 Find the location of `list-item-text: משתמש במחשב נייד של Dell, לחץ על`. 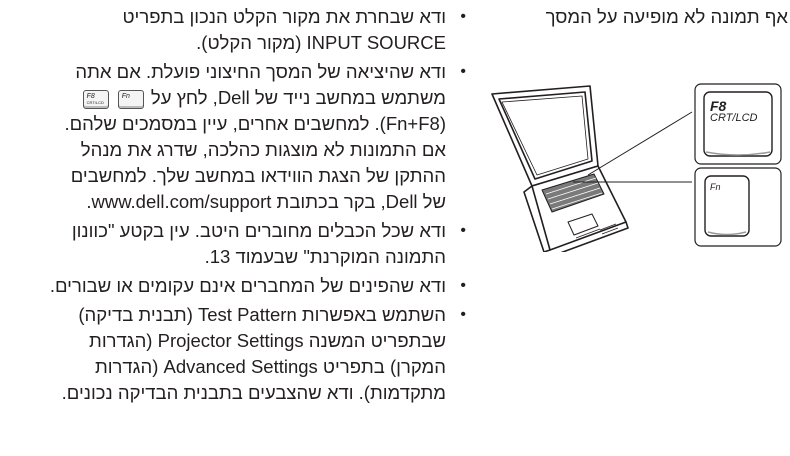

list-item-text: משתמש במחשב נייד של Dell, לחץ על is located at coordinates (298, 97).